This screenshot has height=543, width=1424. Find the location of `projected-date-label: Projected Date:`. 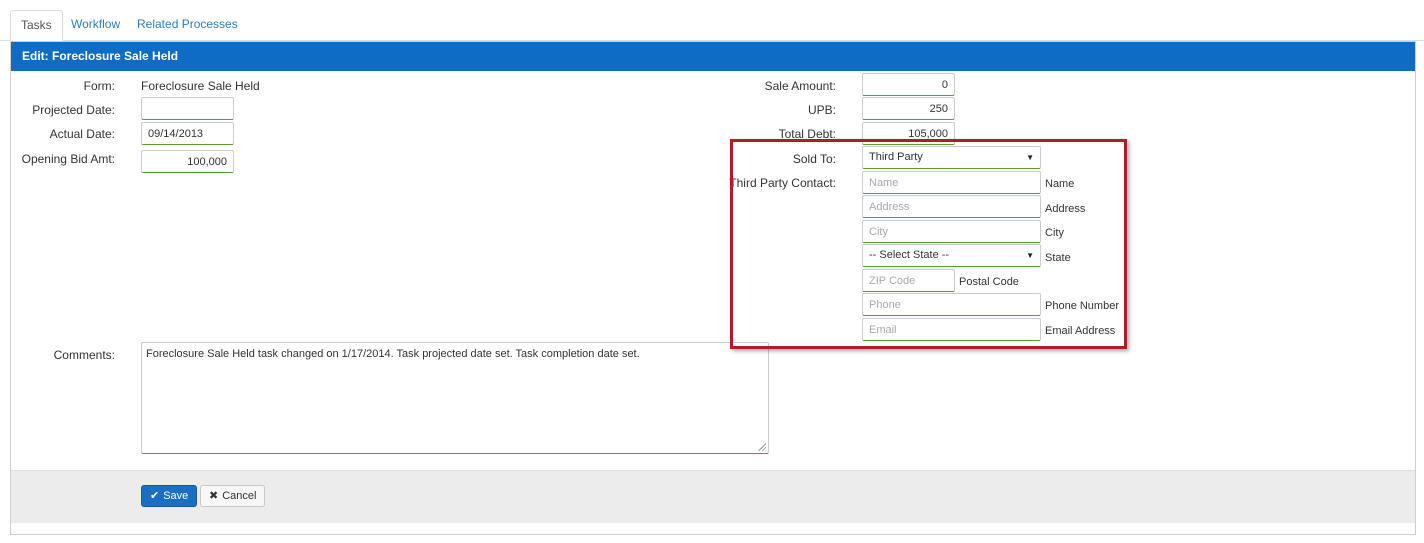

projected-date-label: Projected Date: is located at coordinates (73, 110).